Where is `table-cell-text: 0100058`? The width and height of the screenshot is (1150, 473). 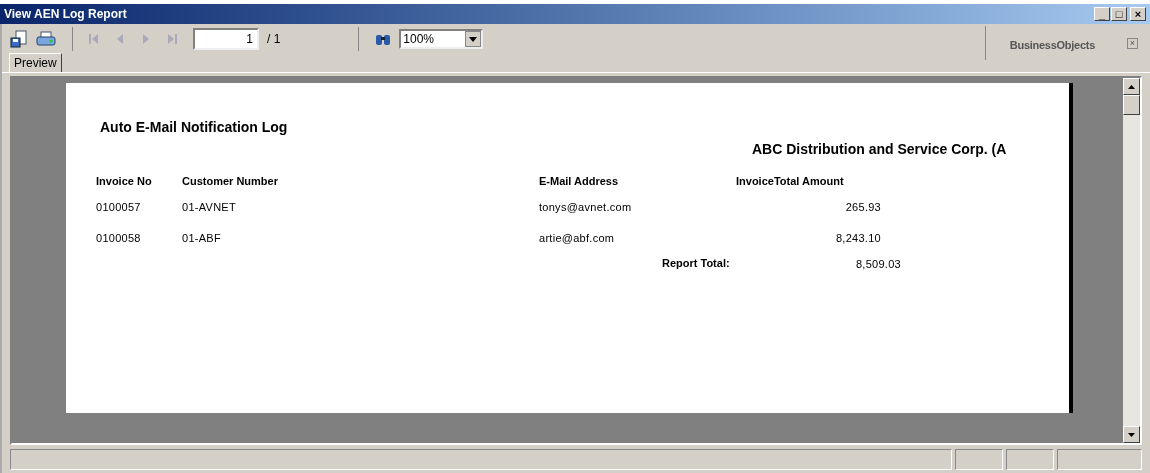
table-cell-text: 0100058 is located at coordinates (118, 238).